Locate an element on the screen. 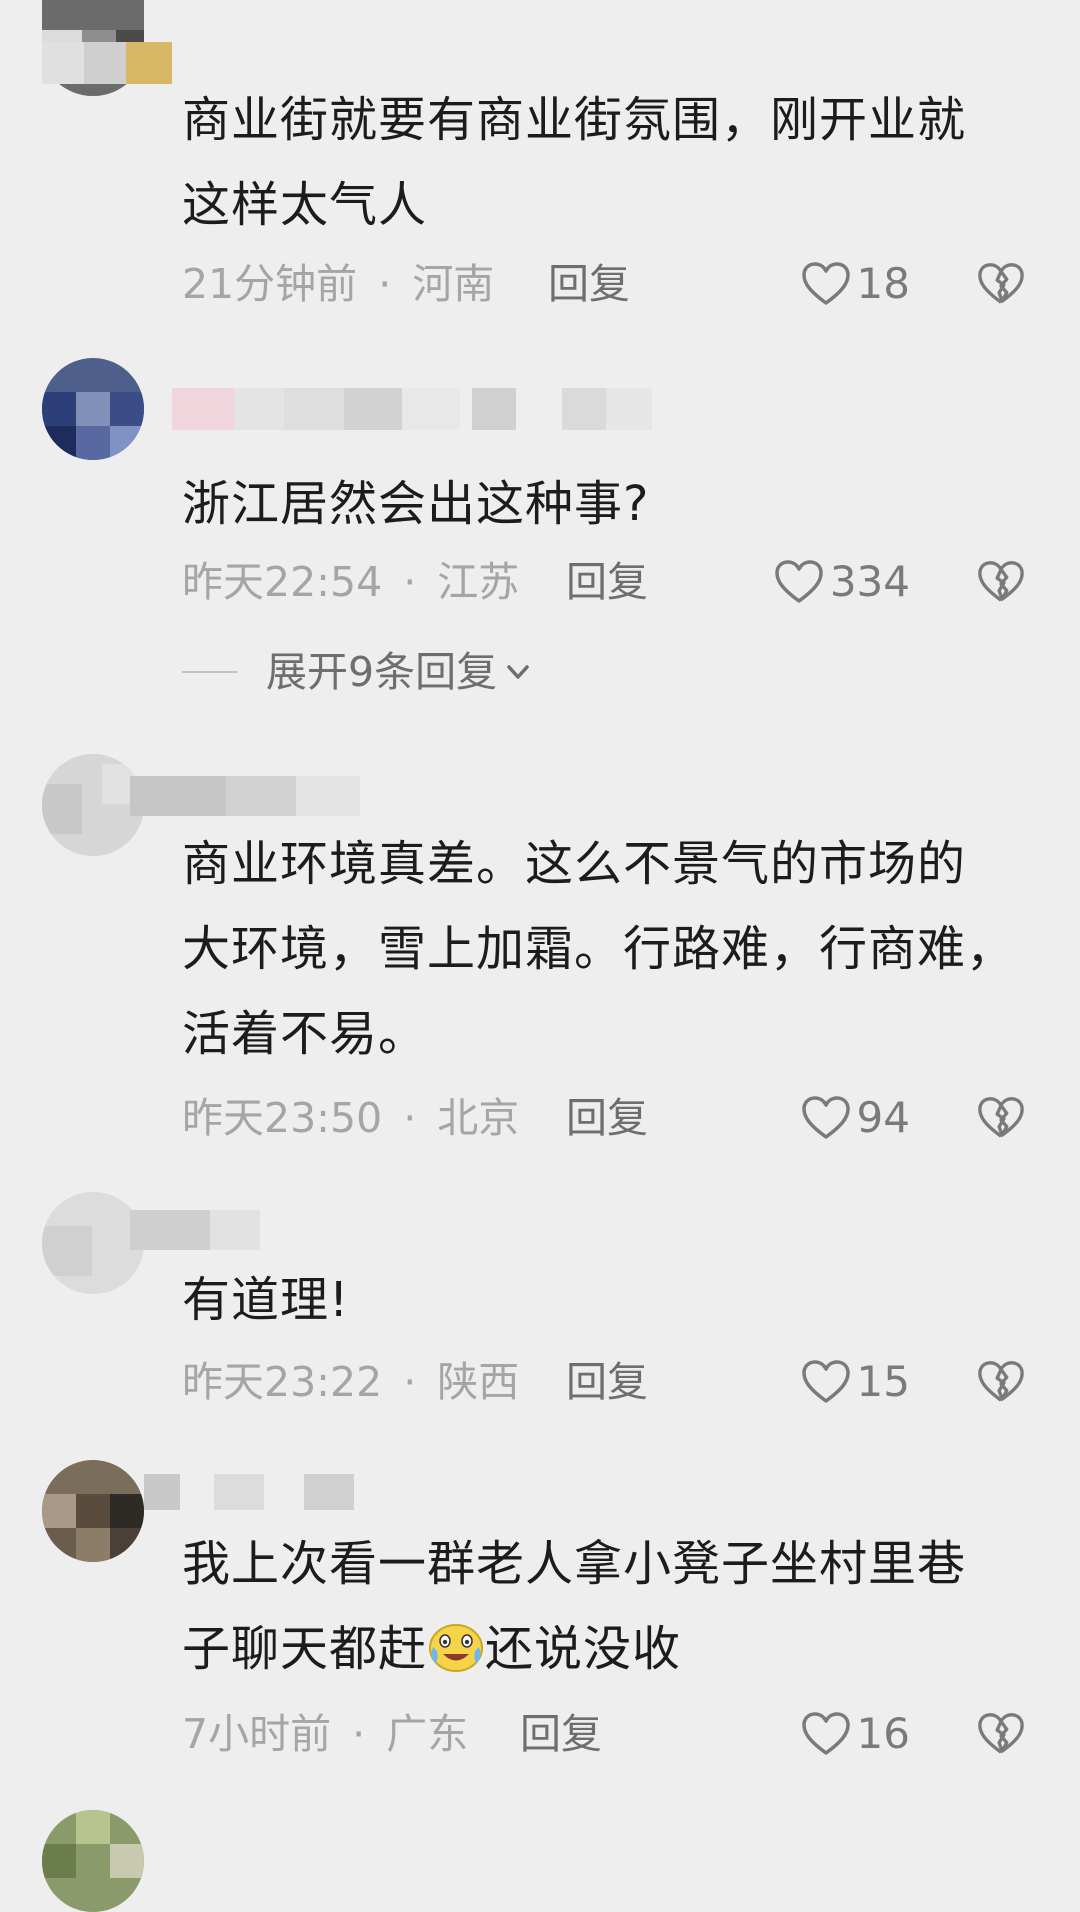 The height and width of the screenshot is (1912, 1080). comment-meta: 昨天22:54 · 江苏 is located at coordinates (350, 582).